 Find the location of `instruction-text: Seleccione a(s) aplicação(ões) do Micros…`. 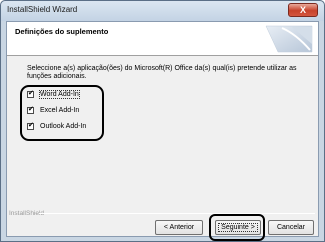

instruction-text: Seleccione a(s) aplicação(ões) do Micros… is located at coordinates (162, 72).